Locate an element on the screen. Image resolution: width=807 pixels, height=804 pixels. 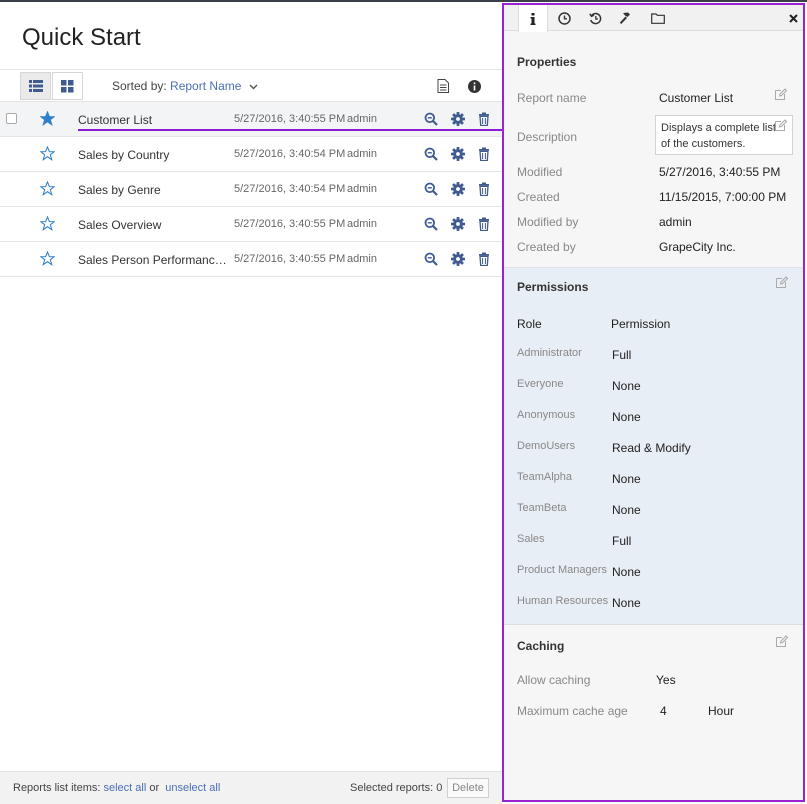
tab-tools is located at coordinates (626, 18).